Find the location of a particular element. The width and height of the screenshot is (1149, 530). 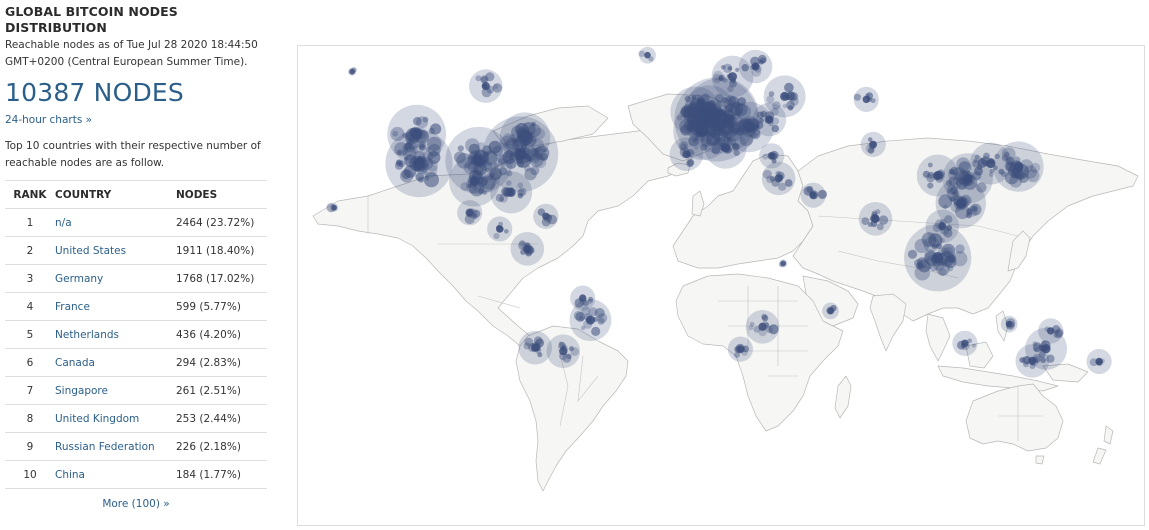

country-link: Germany is located at coordinates (79, 279).